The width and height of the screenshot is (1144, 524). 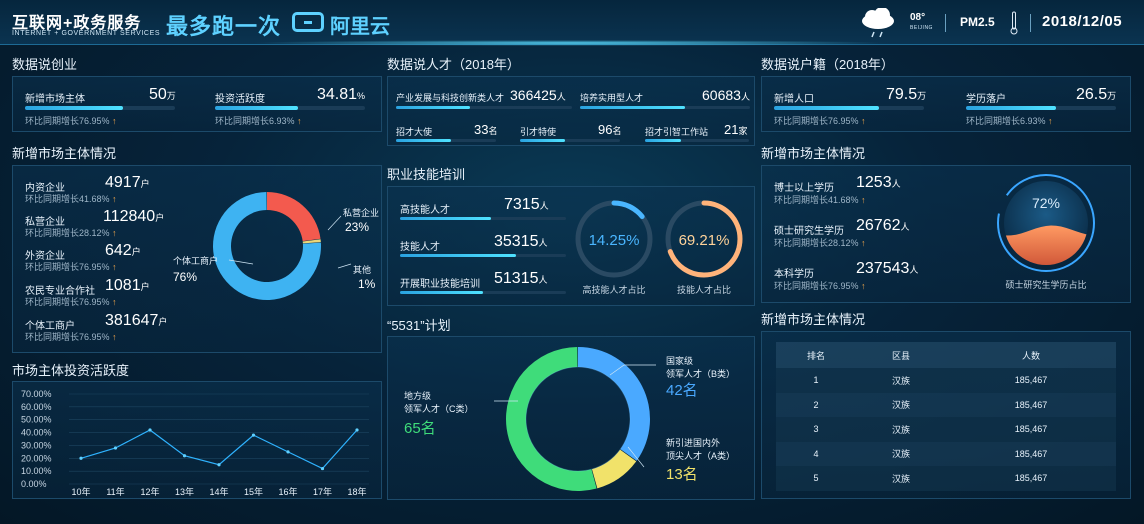 What do you see at coordinates (610, 129) in the screenshot?
I see `talent-value: 96名` at bounding box center [610, 129].